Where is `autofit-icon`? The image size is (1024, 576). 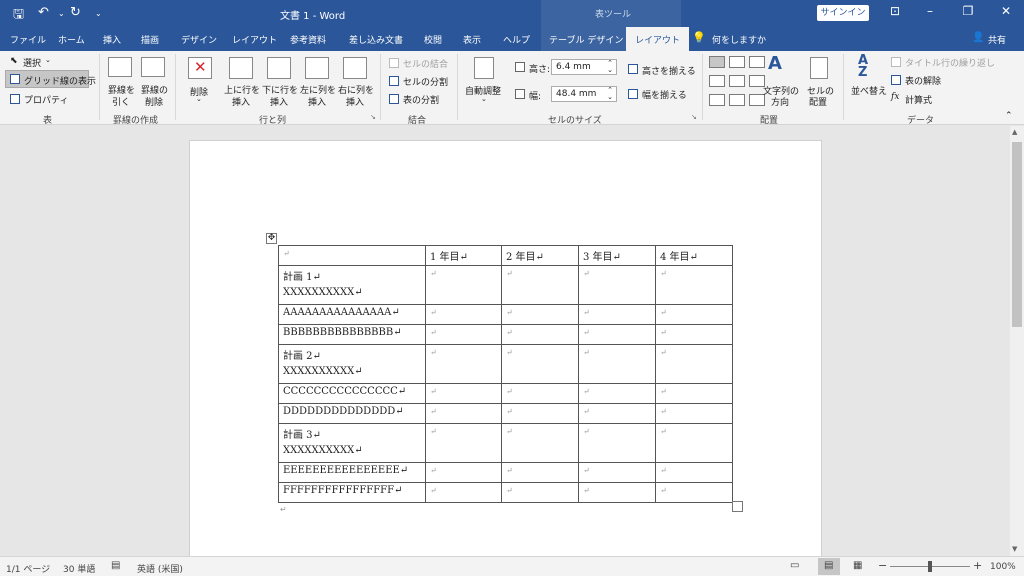 autofit-icon is located at coordinates (484, 68).